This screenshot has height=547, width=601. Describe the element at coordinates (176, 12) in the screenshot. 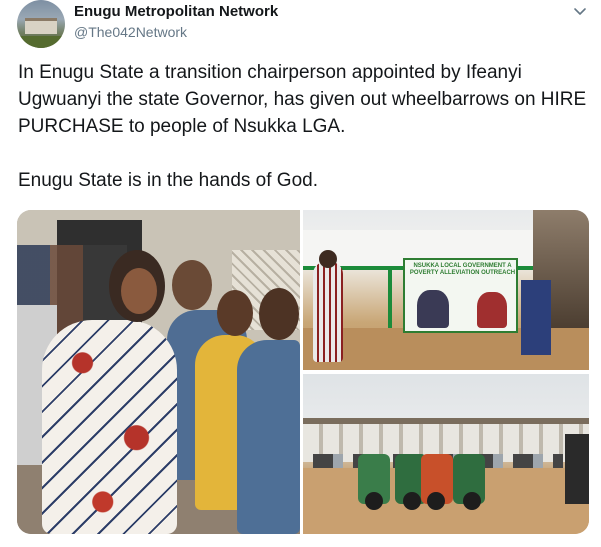

I see `display-name: Enugu Metropolitan Network` at that location.